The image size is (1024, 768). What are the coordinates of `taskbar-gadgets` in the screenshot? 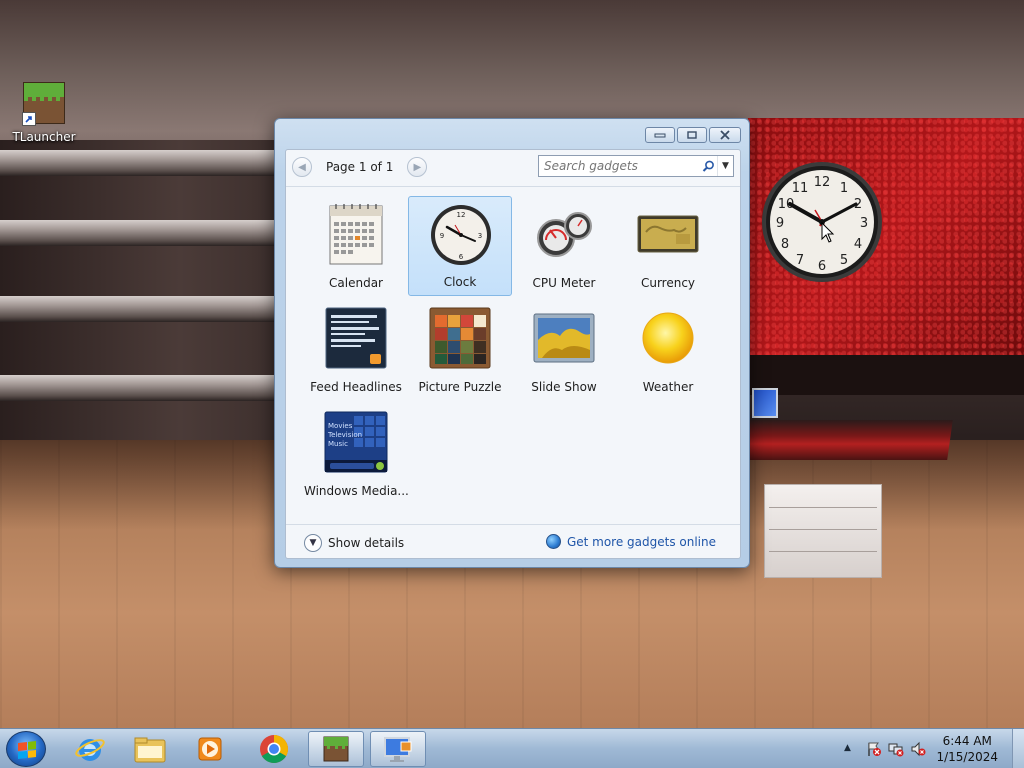 It's located at (398, 749).